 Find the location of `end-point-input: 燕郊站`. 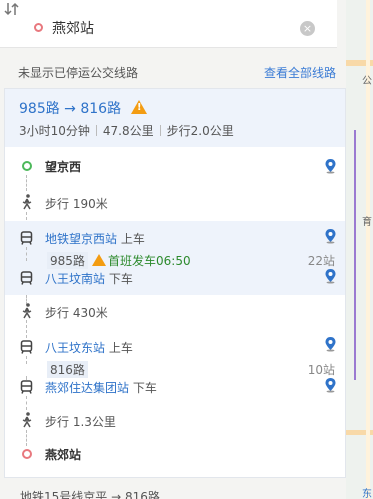

end-point-input: 燕郊站 is located at coordinates (73, 28).